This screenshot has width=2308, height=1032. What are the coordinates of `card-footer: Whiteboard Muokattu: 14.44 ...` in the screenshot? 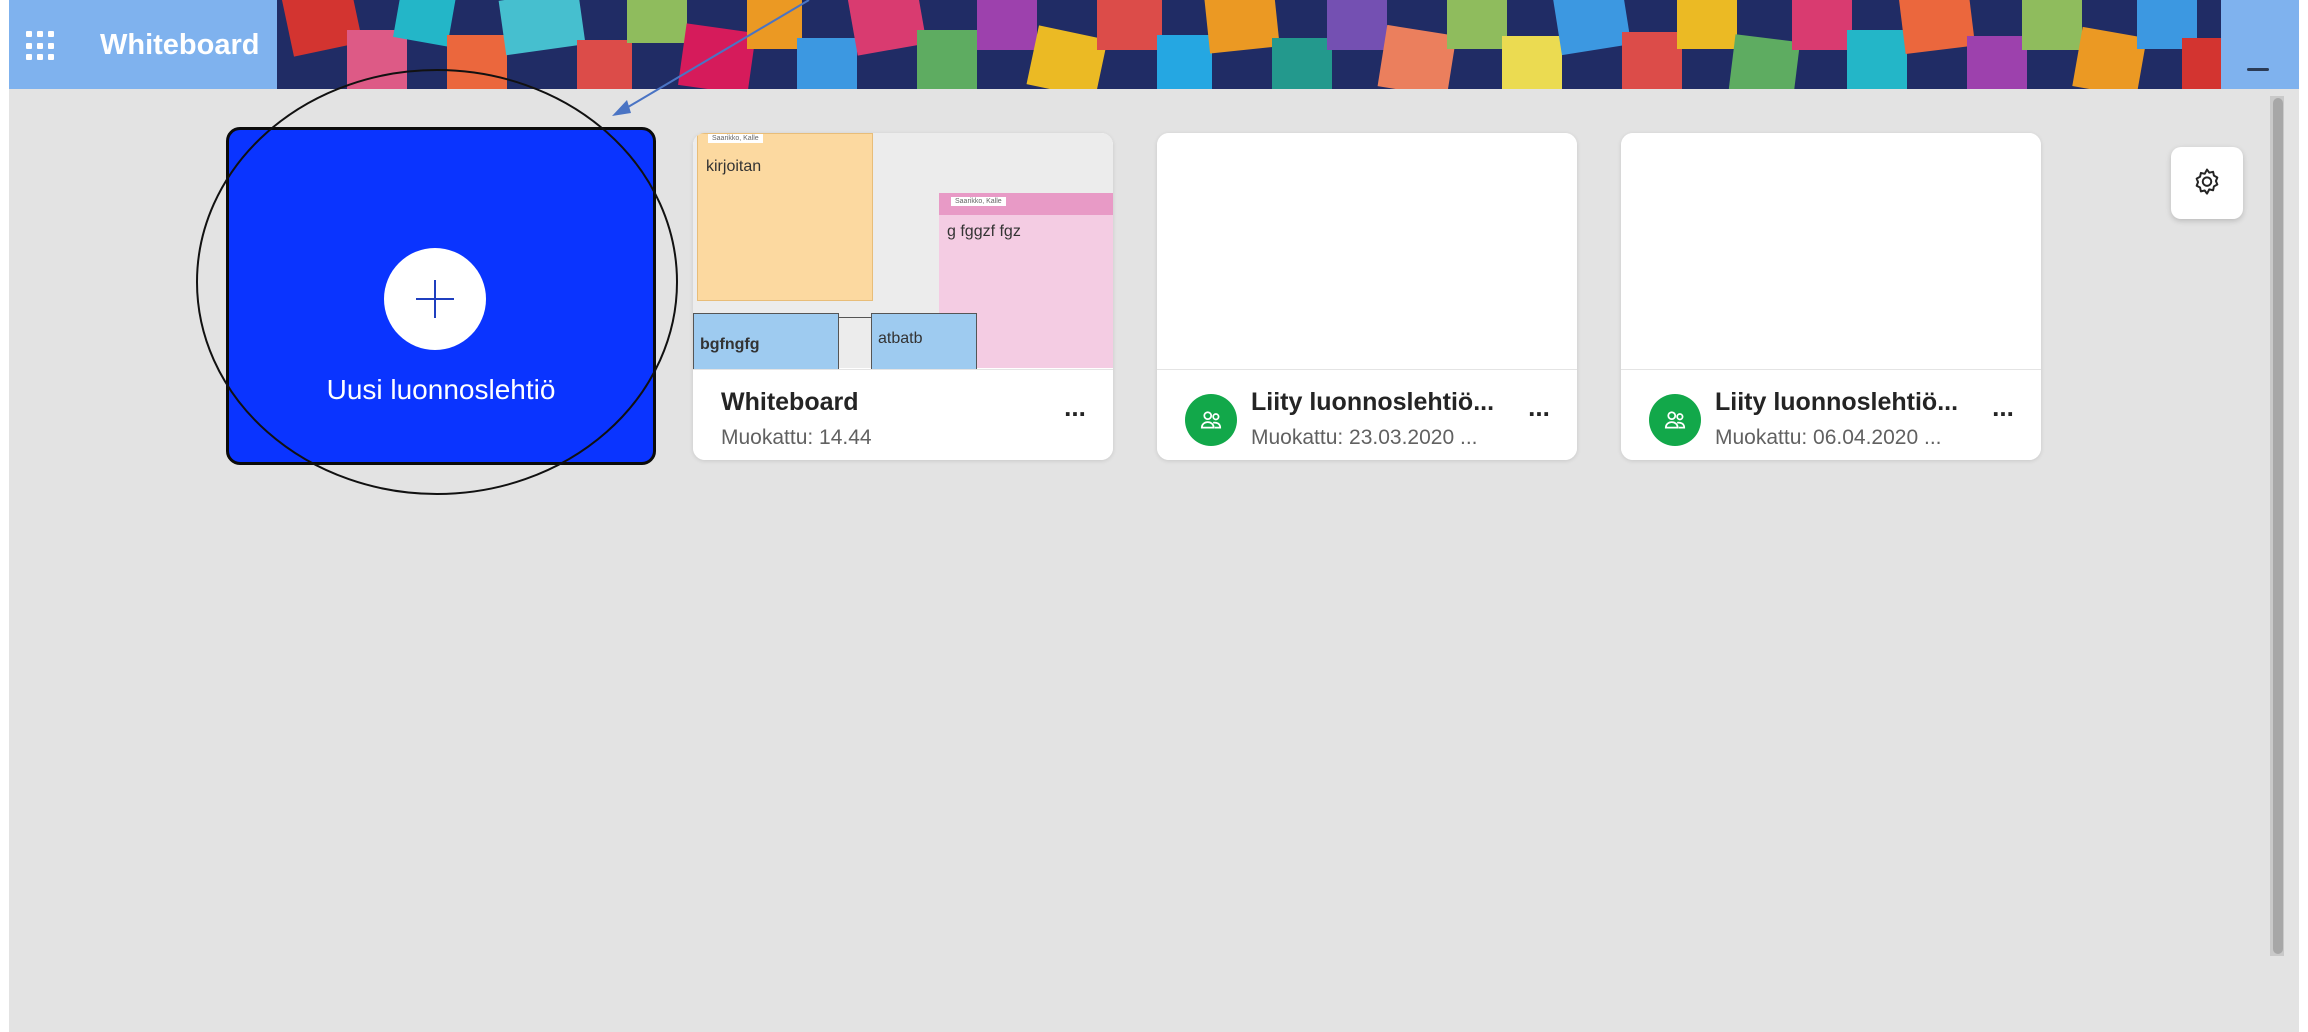 It's located at (903, 414).